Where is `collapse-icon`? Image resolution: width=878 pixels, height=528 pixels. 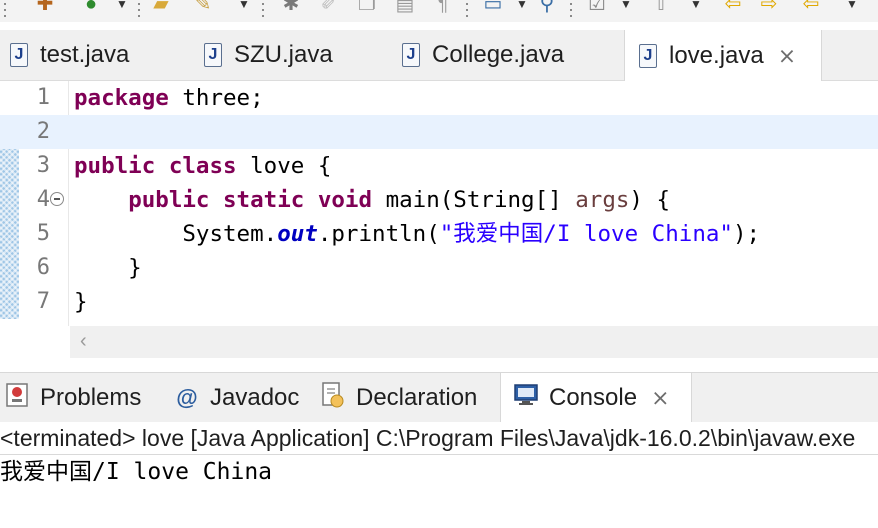
collapse-icon is located at coordinates (57, 199).